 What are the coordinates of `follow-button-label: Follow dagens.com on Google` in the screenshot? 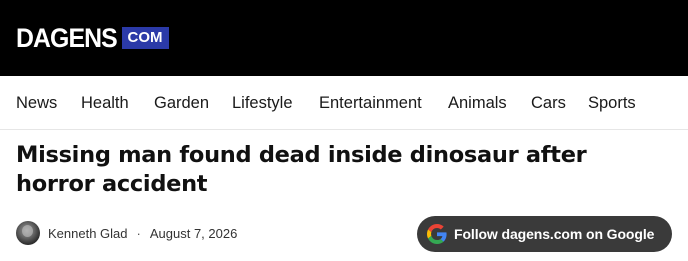 It's located at (554, 234).